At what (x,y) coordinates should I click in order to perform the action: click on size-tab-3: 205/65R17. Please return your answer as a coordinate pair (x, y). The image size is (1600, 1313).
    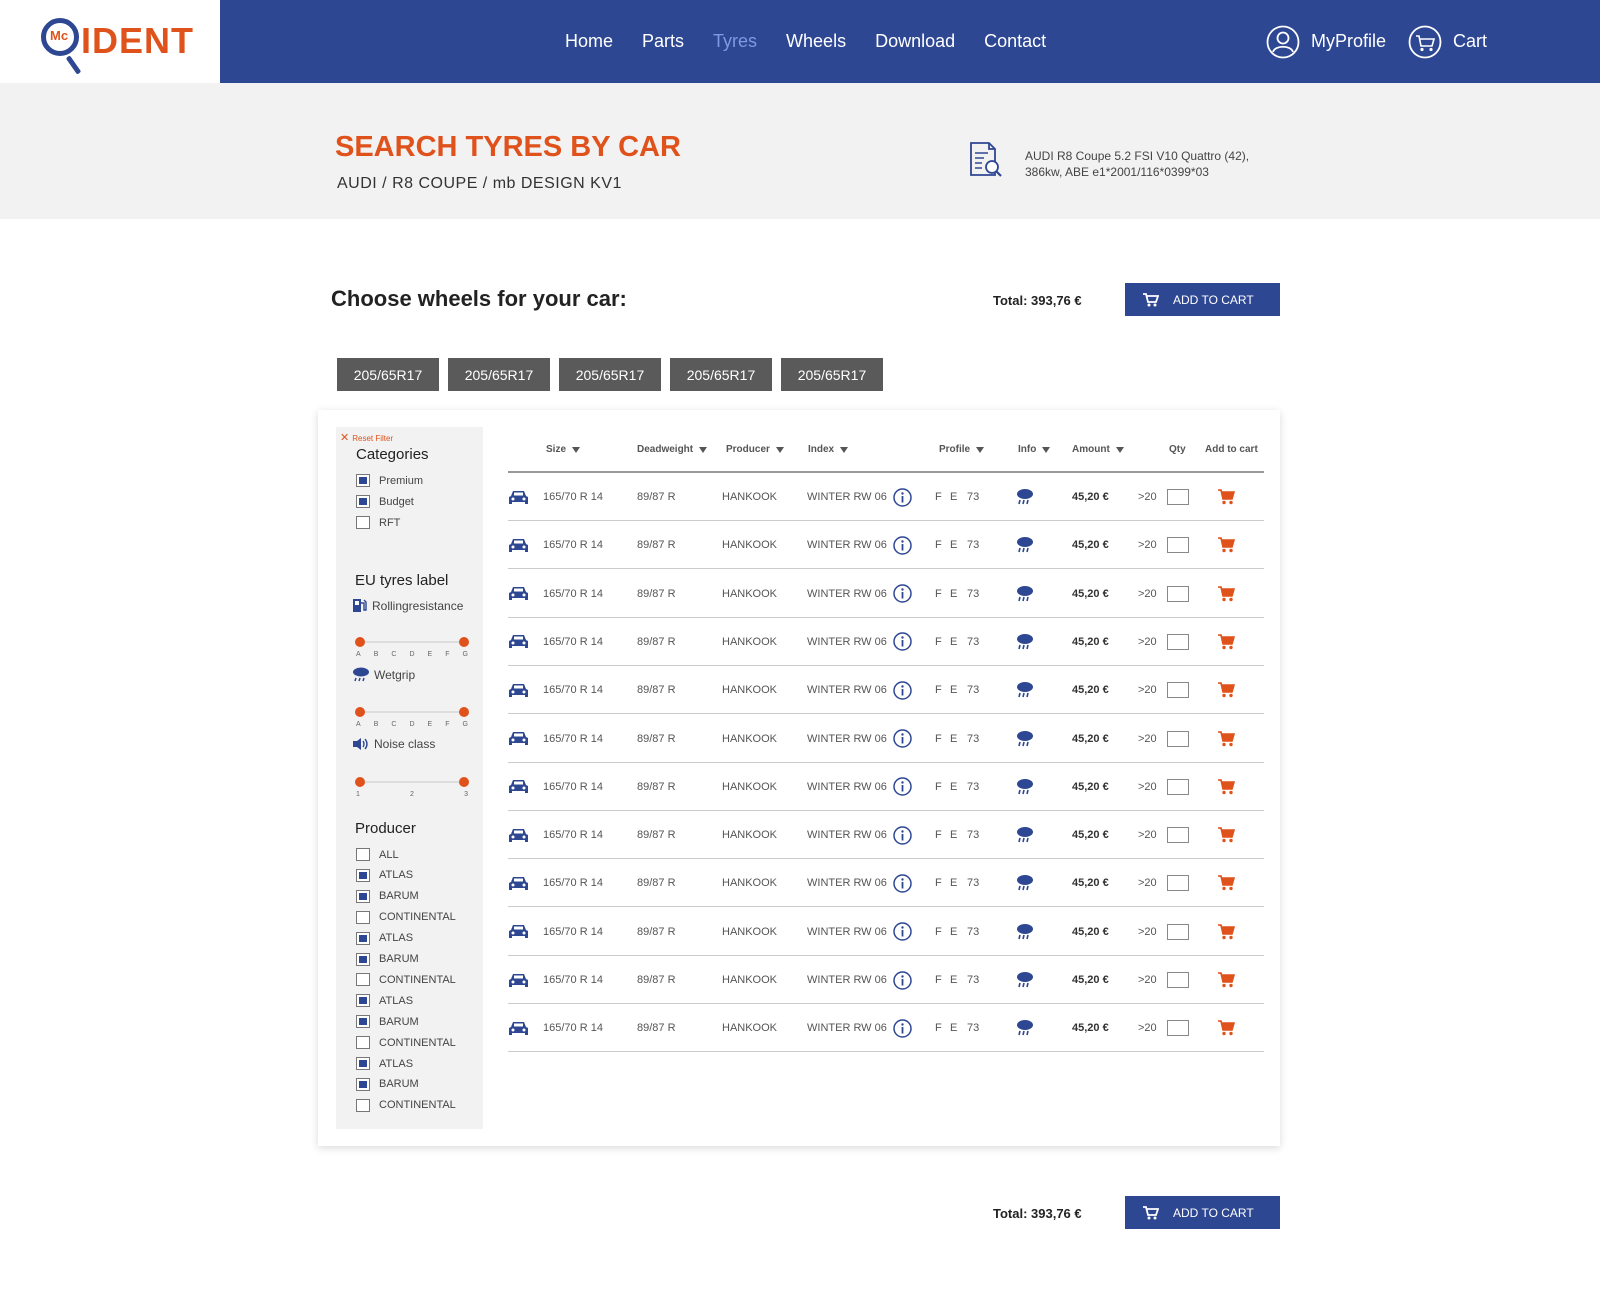
    Looking at the image, I should click on (610, 374).